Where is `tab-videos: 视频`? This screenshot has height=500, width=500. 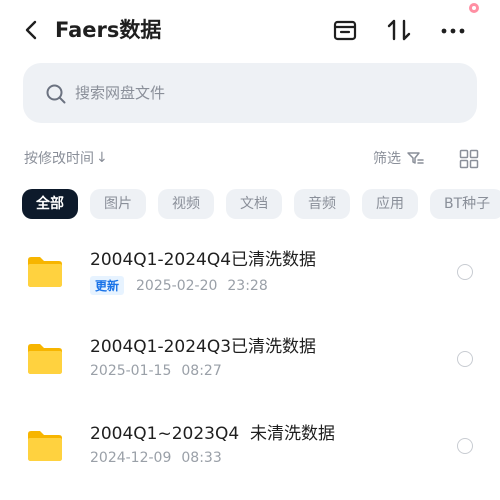
tab-videos: 视频 is located at coordinates (186, 204).